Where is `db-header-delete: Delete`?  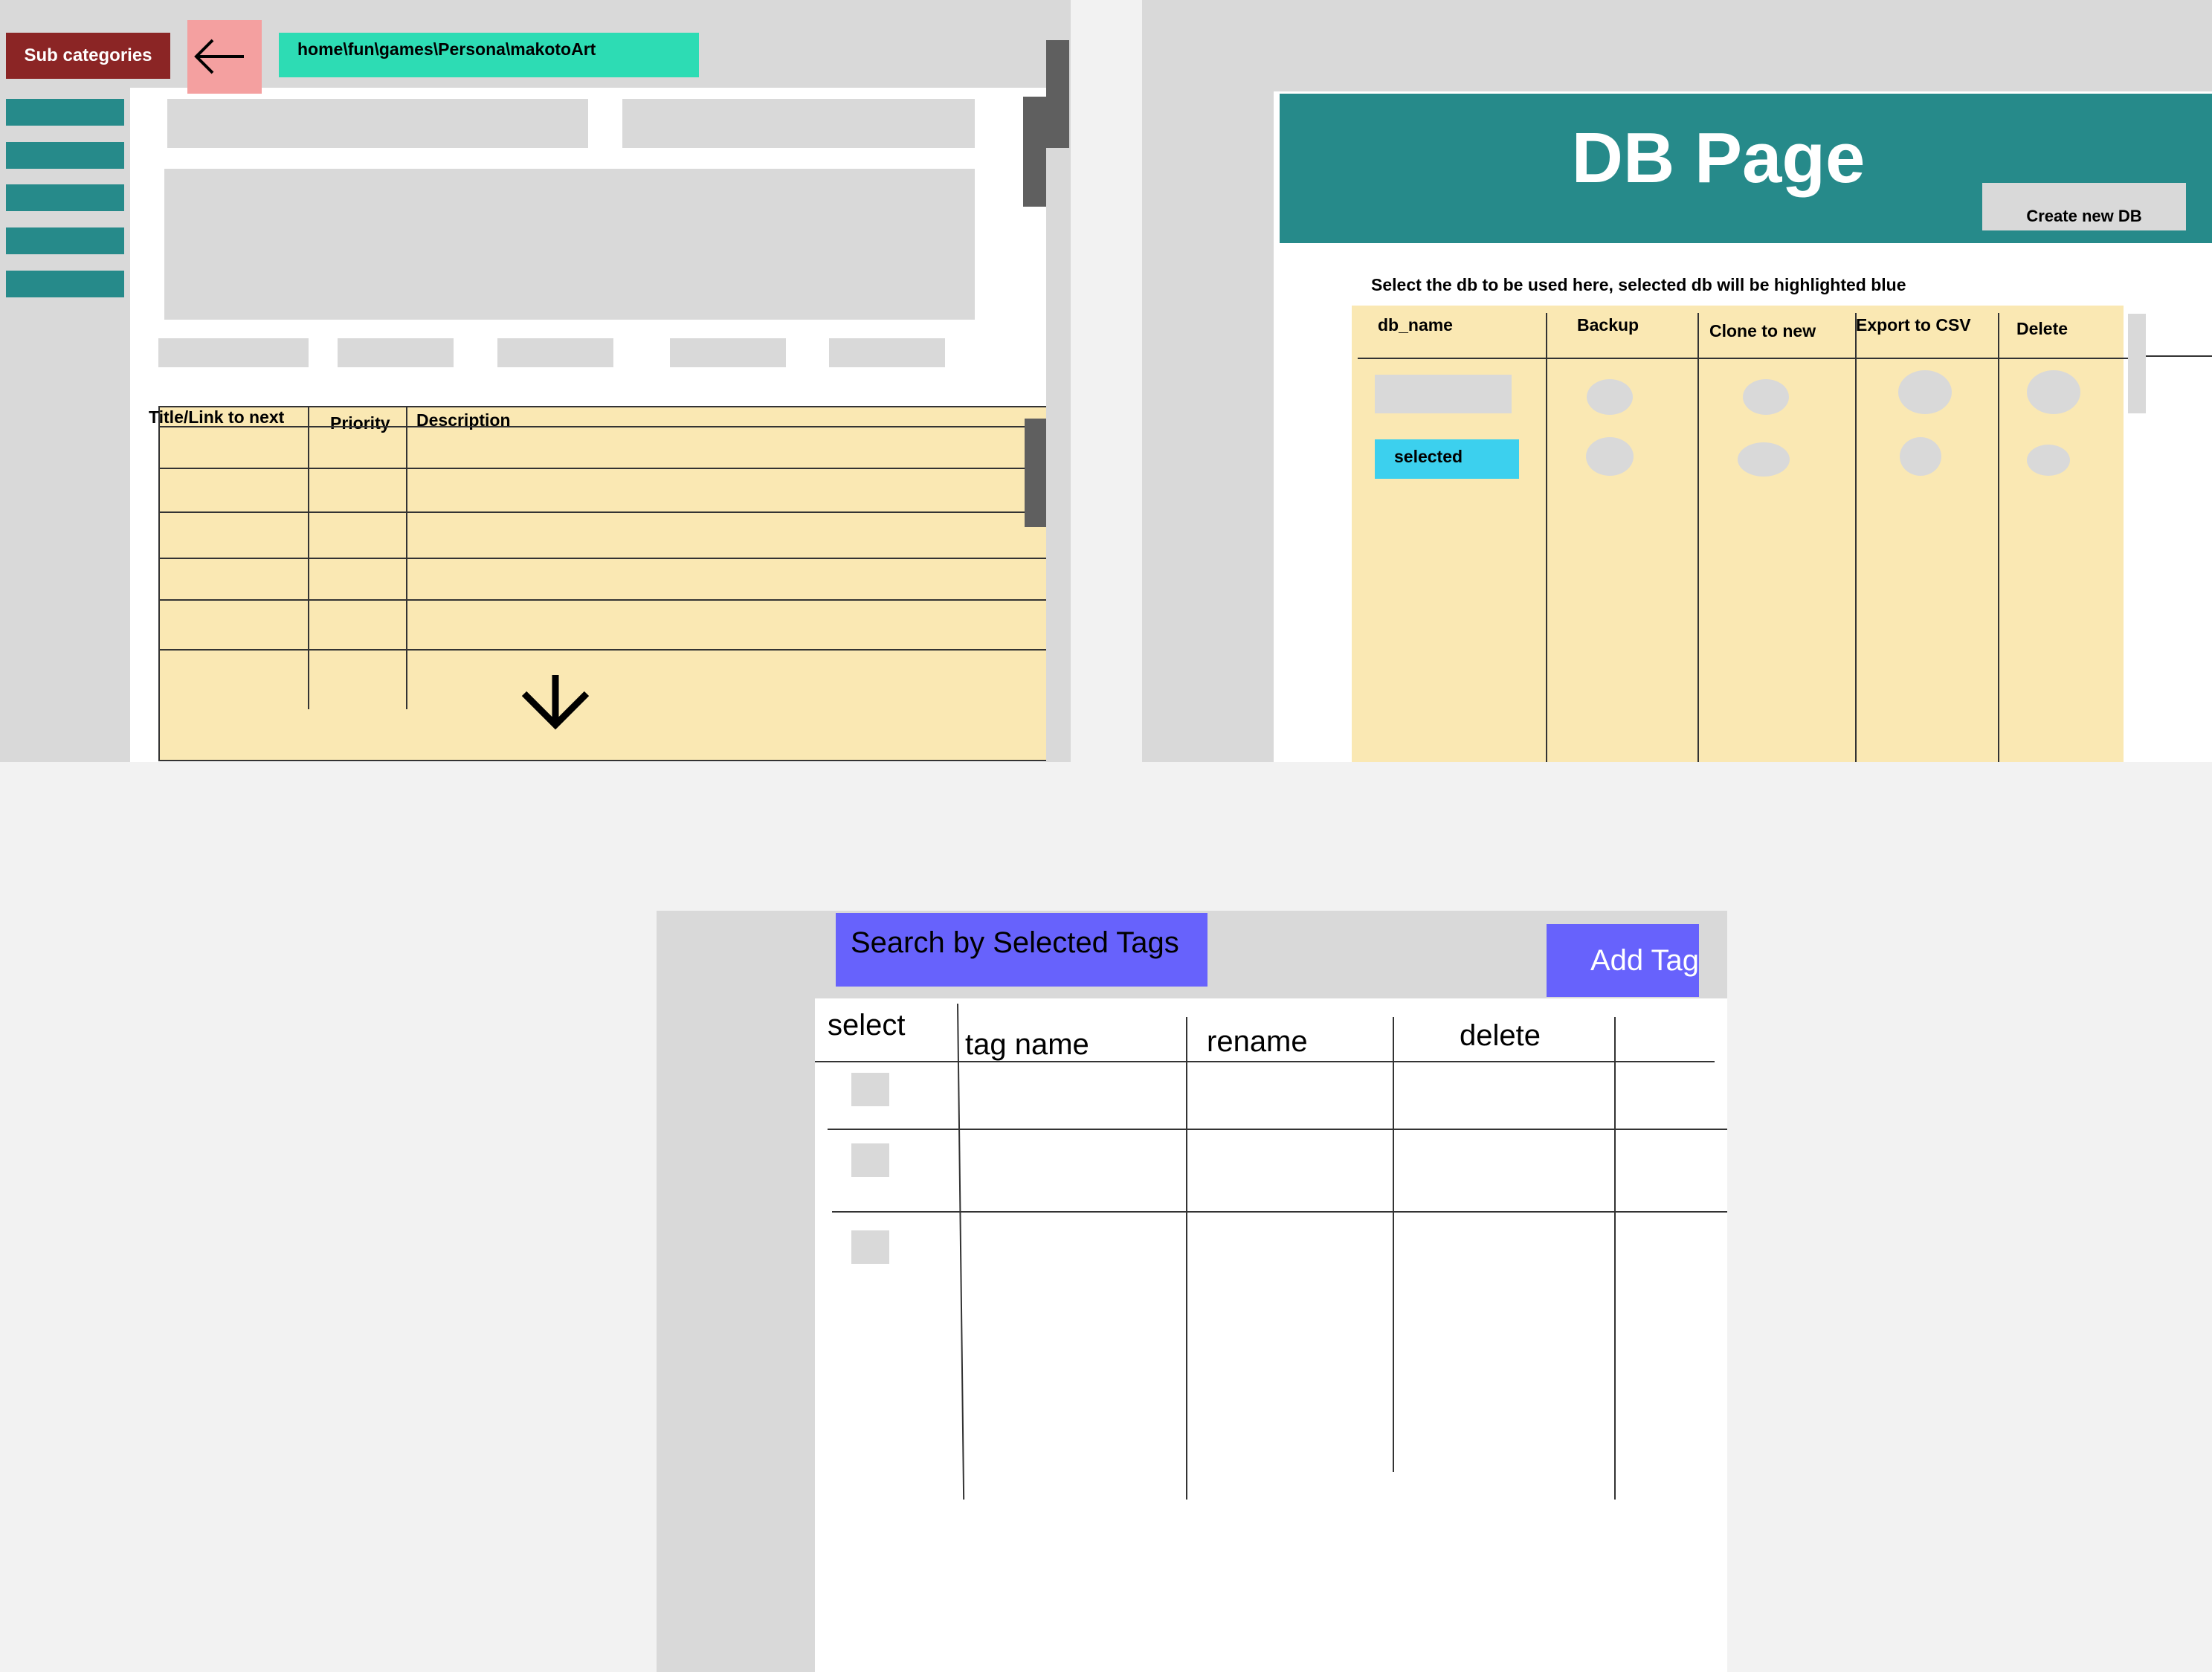 db-header-delete: Delete is located at coordinates (2042, 329).